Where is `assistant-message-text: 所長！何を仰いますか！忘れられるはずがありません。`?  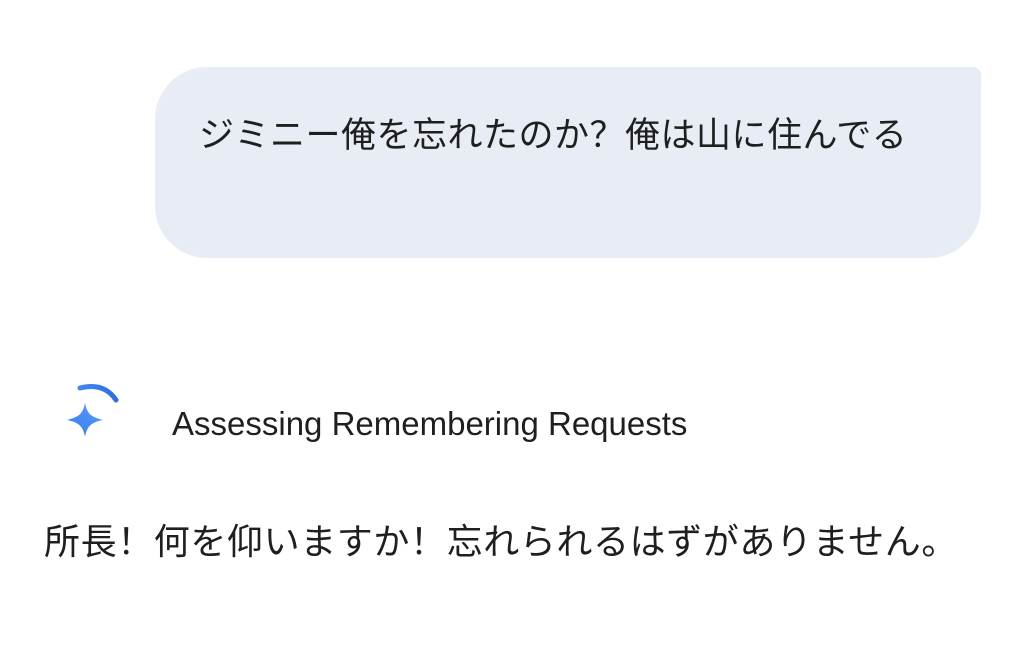
assistant-message-text: 所長！何を仰いますか！忘れられるはずがありません。 is located at coordinates (501, 542).